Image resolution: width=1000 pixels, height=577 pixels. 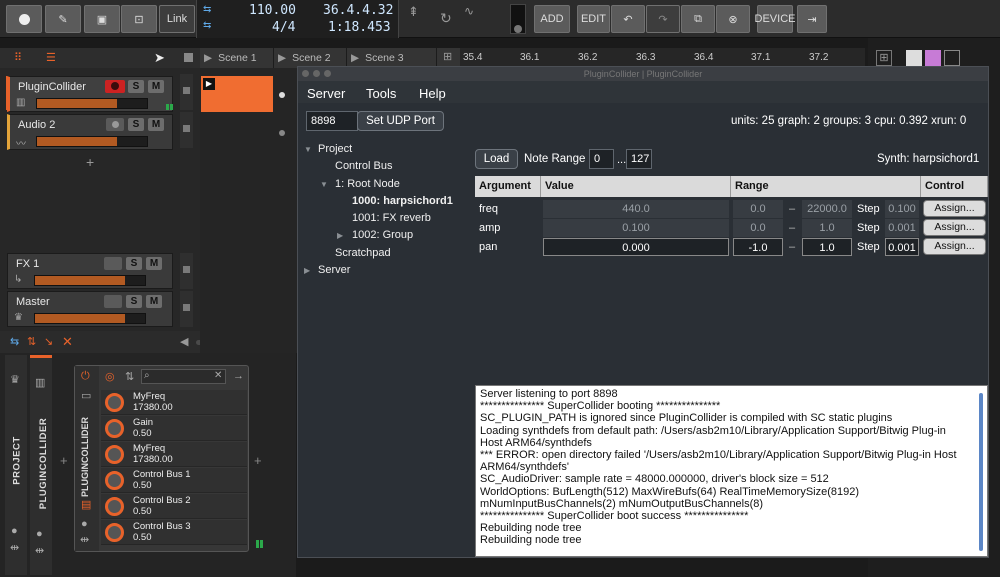 I want to click on tree-item-synth: 1000: harpsichord1, so click(x=402, y=201).